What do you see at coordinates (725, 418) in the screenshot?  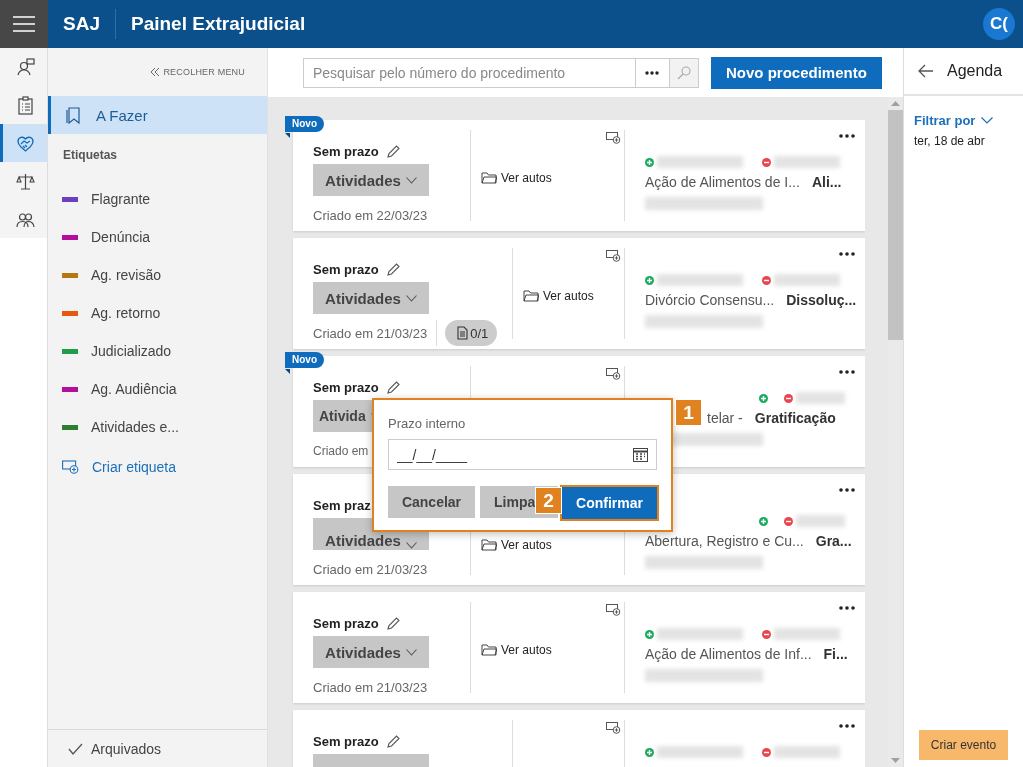 I see `case-title: telar -` at bounding box center [725, 418].